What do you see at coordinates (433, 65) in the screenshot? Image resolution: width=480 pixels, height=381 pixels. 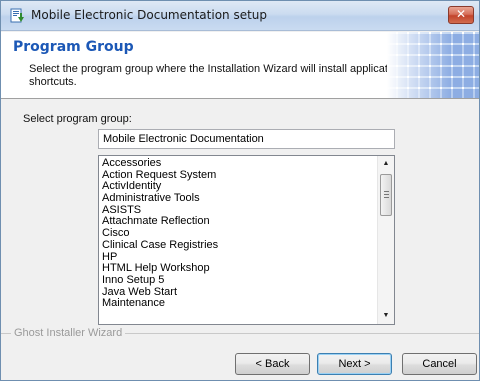 I see `banner-graphic` at bounding box center [433, 65].